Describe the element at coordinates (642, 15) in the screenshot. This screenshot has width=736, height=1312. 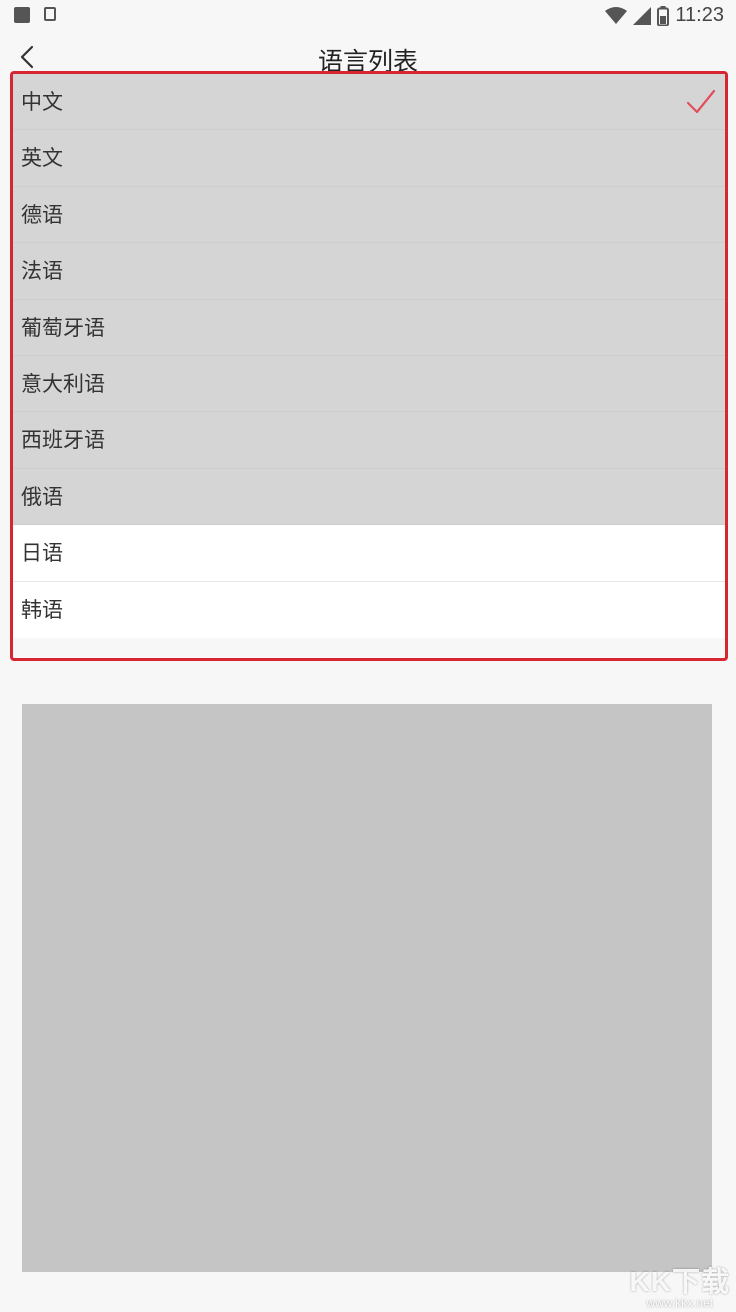
I see `signal-icon` at that location.